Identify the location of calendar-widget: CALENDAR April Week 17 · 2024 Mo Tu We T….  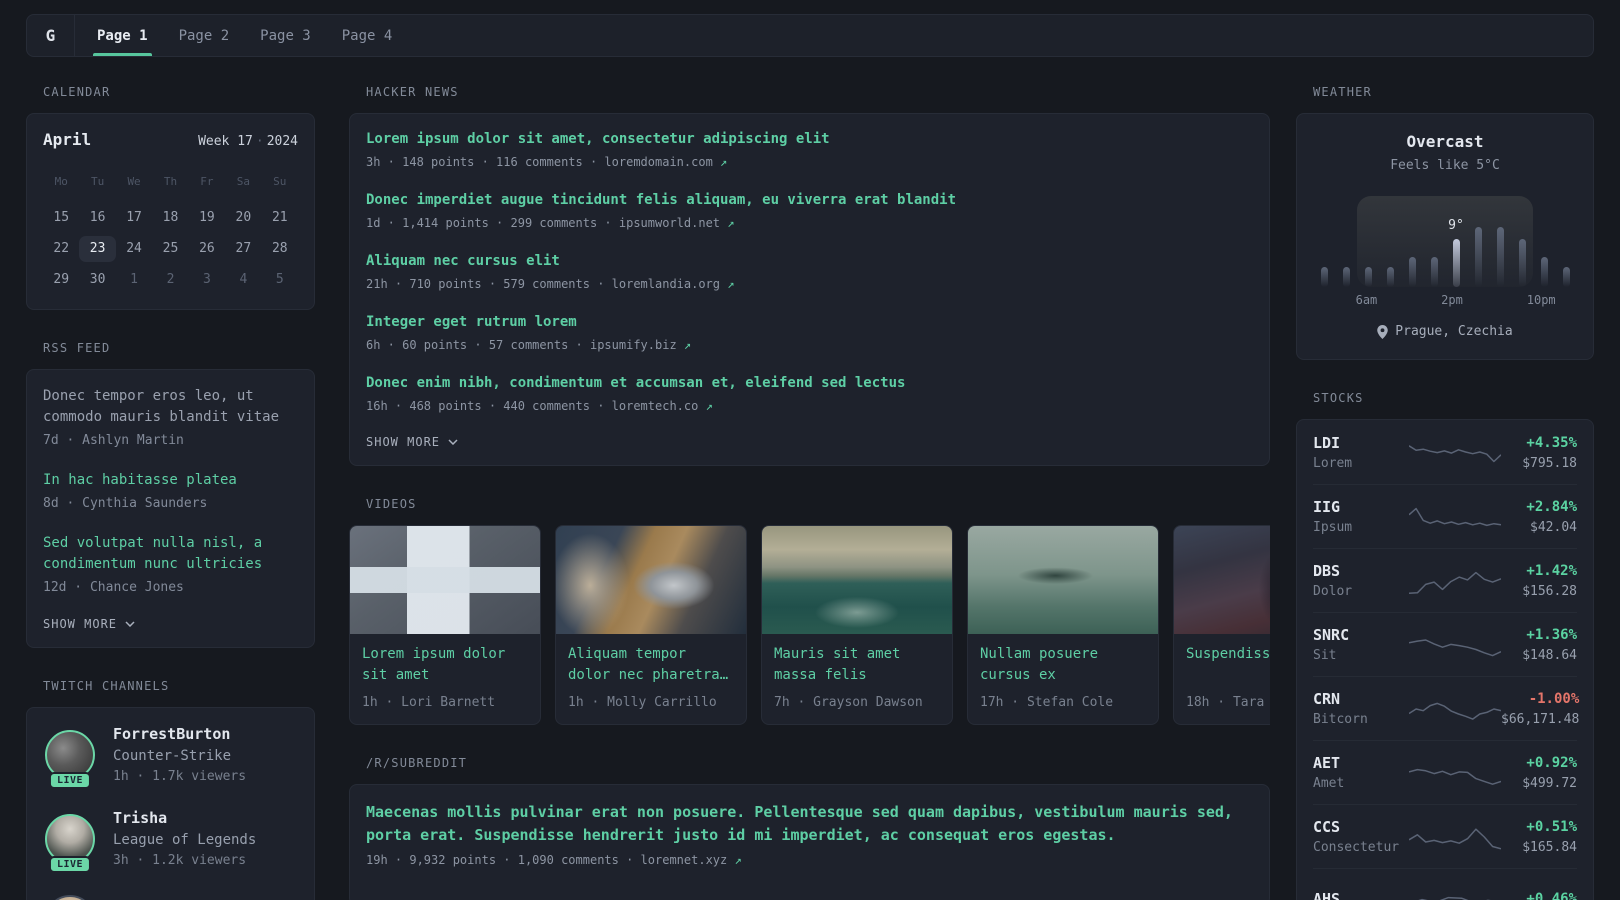
(170, 197).